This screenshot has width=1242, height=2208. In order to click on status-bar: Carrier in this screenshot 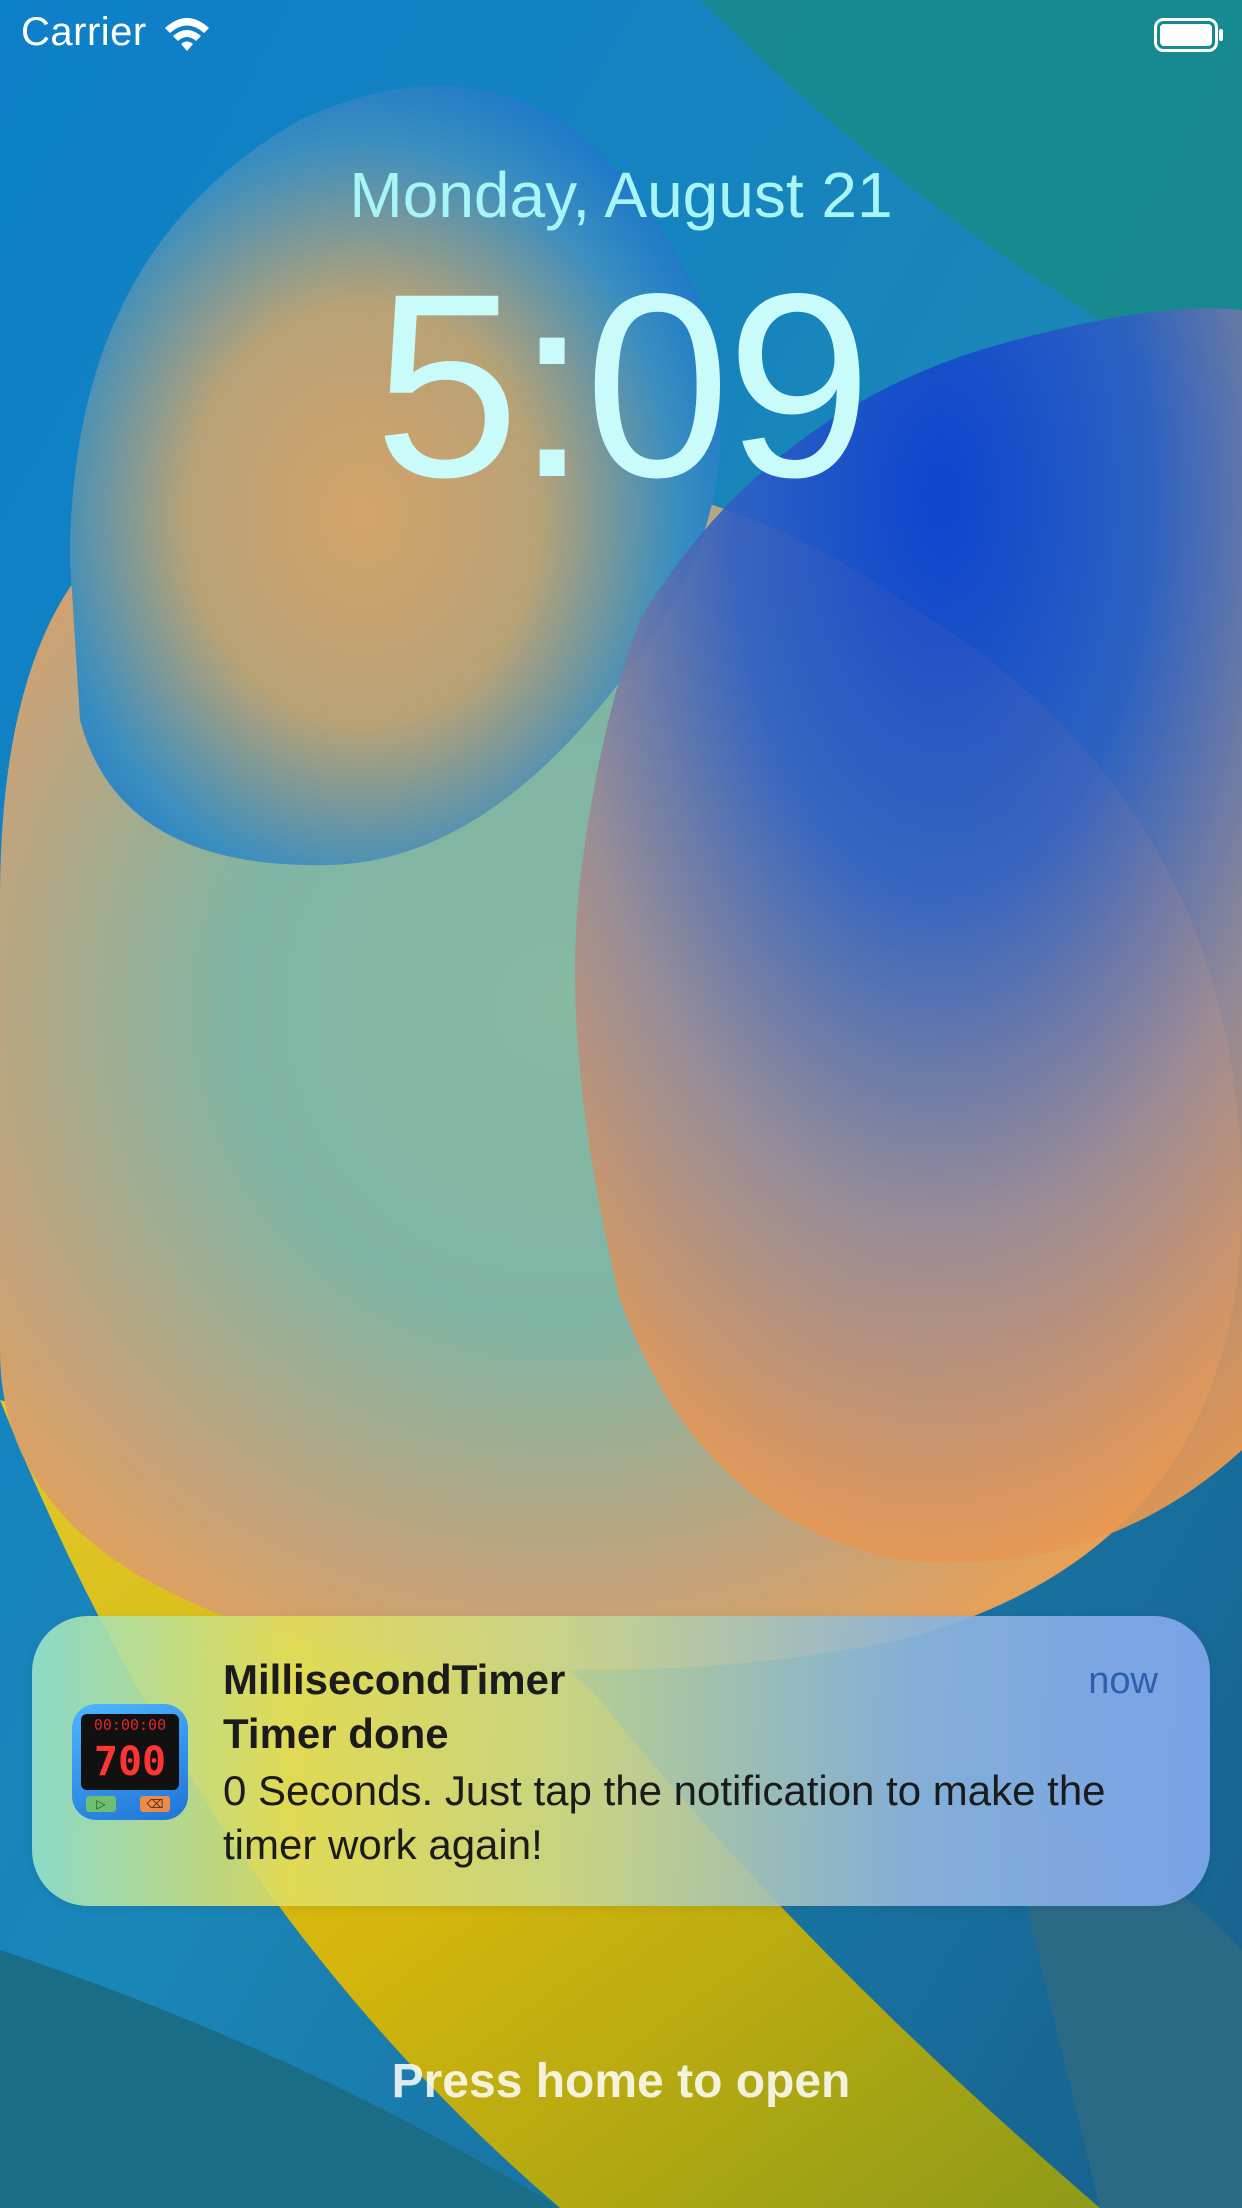, I will do `click(621, 36)`.